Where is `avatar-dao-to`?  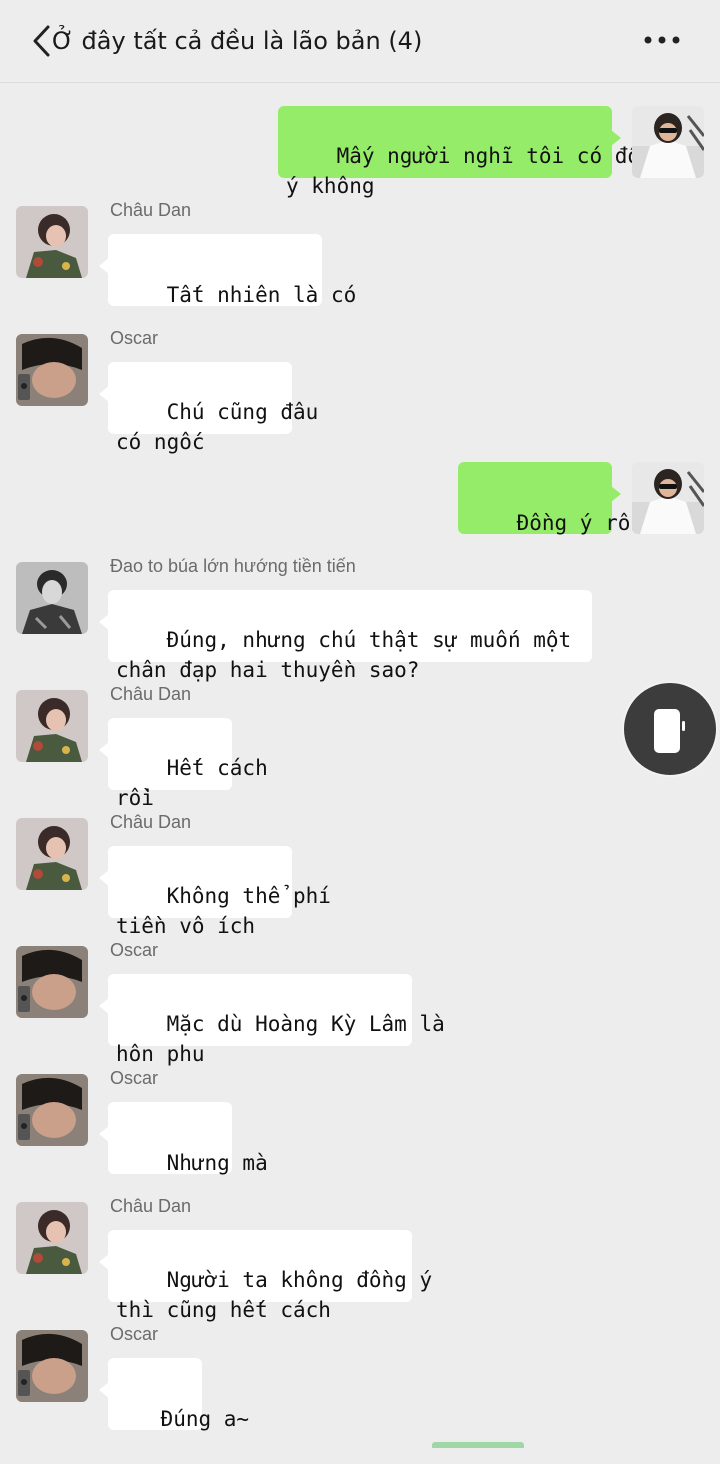
avatar-dao-to is located at coordinates (52, 598).